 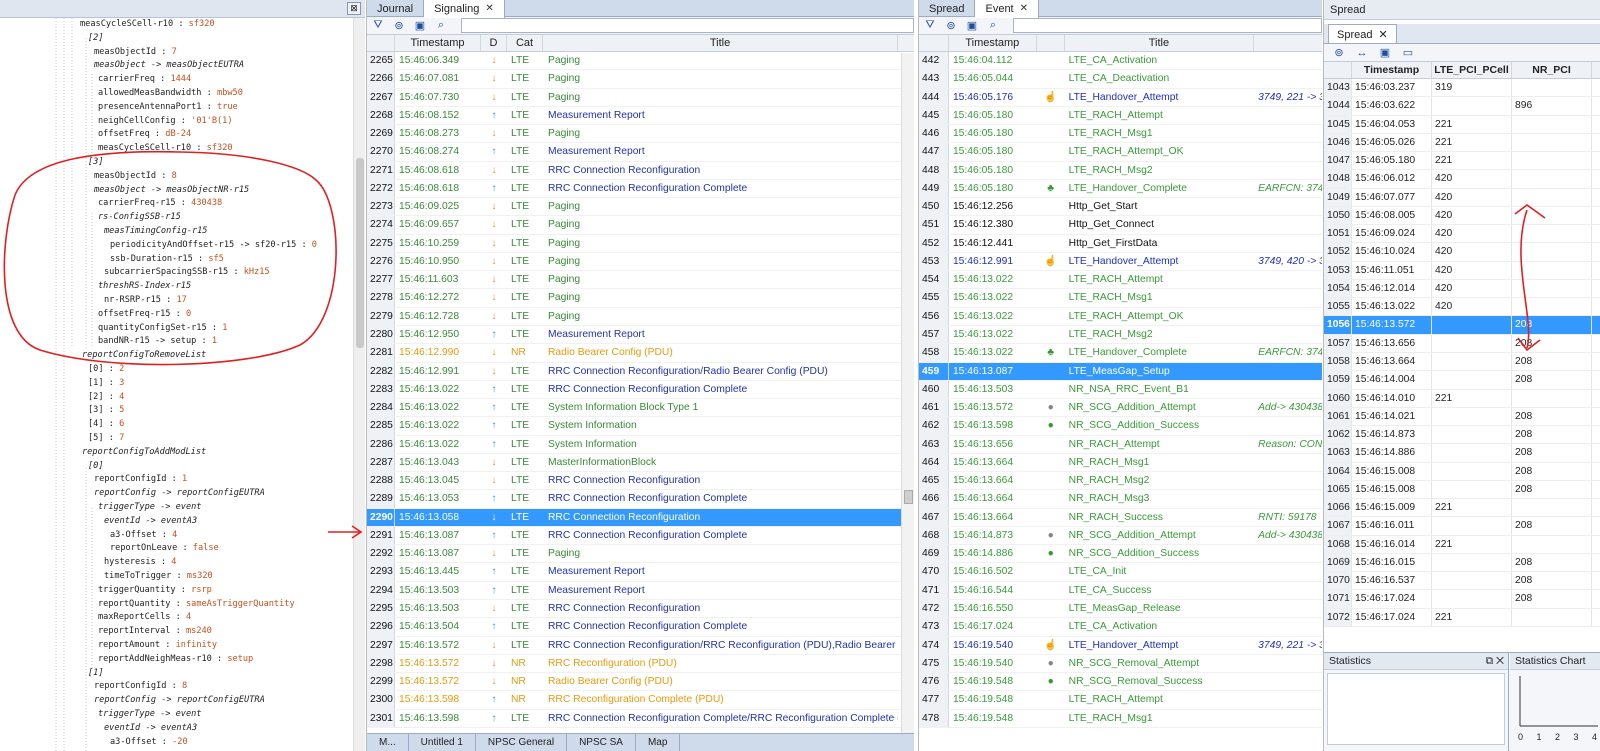 I want to click on event-row: 457 15:46:13.022 LTE_RACH_Msg2, so click(x=1120, y=335).